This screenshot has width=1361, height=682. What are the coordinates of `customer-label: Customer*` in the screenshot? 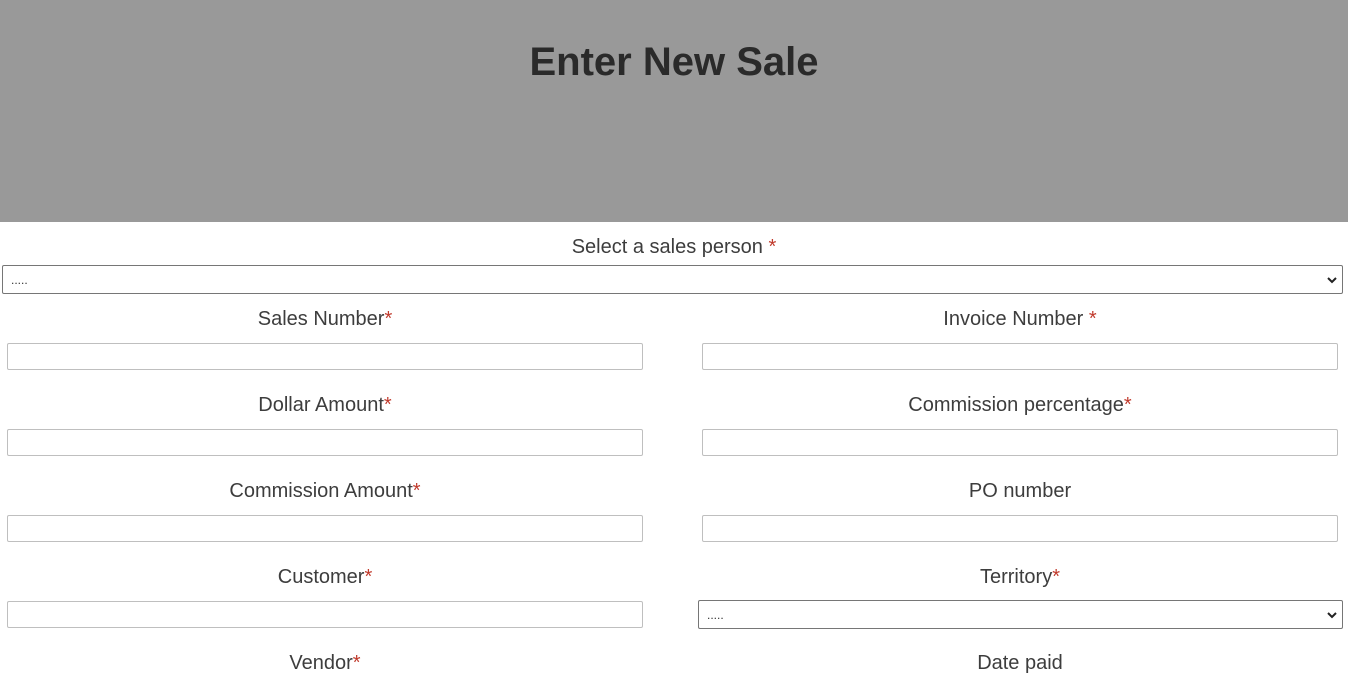 It's located at (325, 577).